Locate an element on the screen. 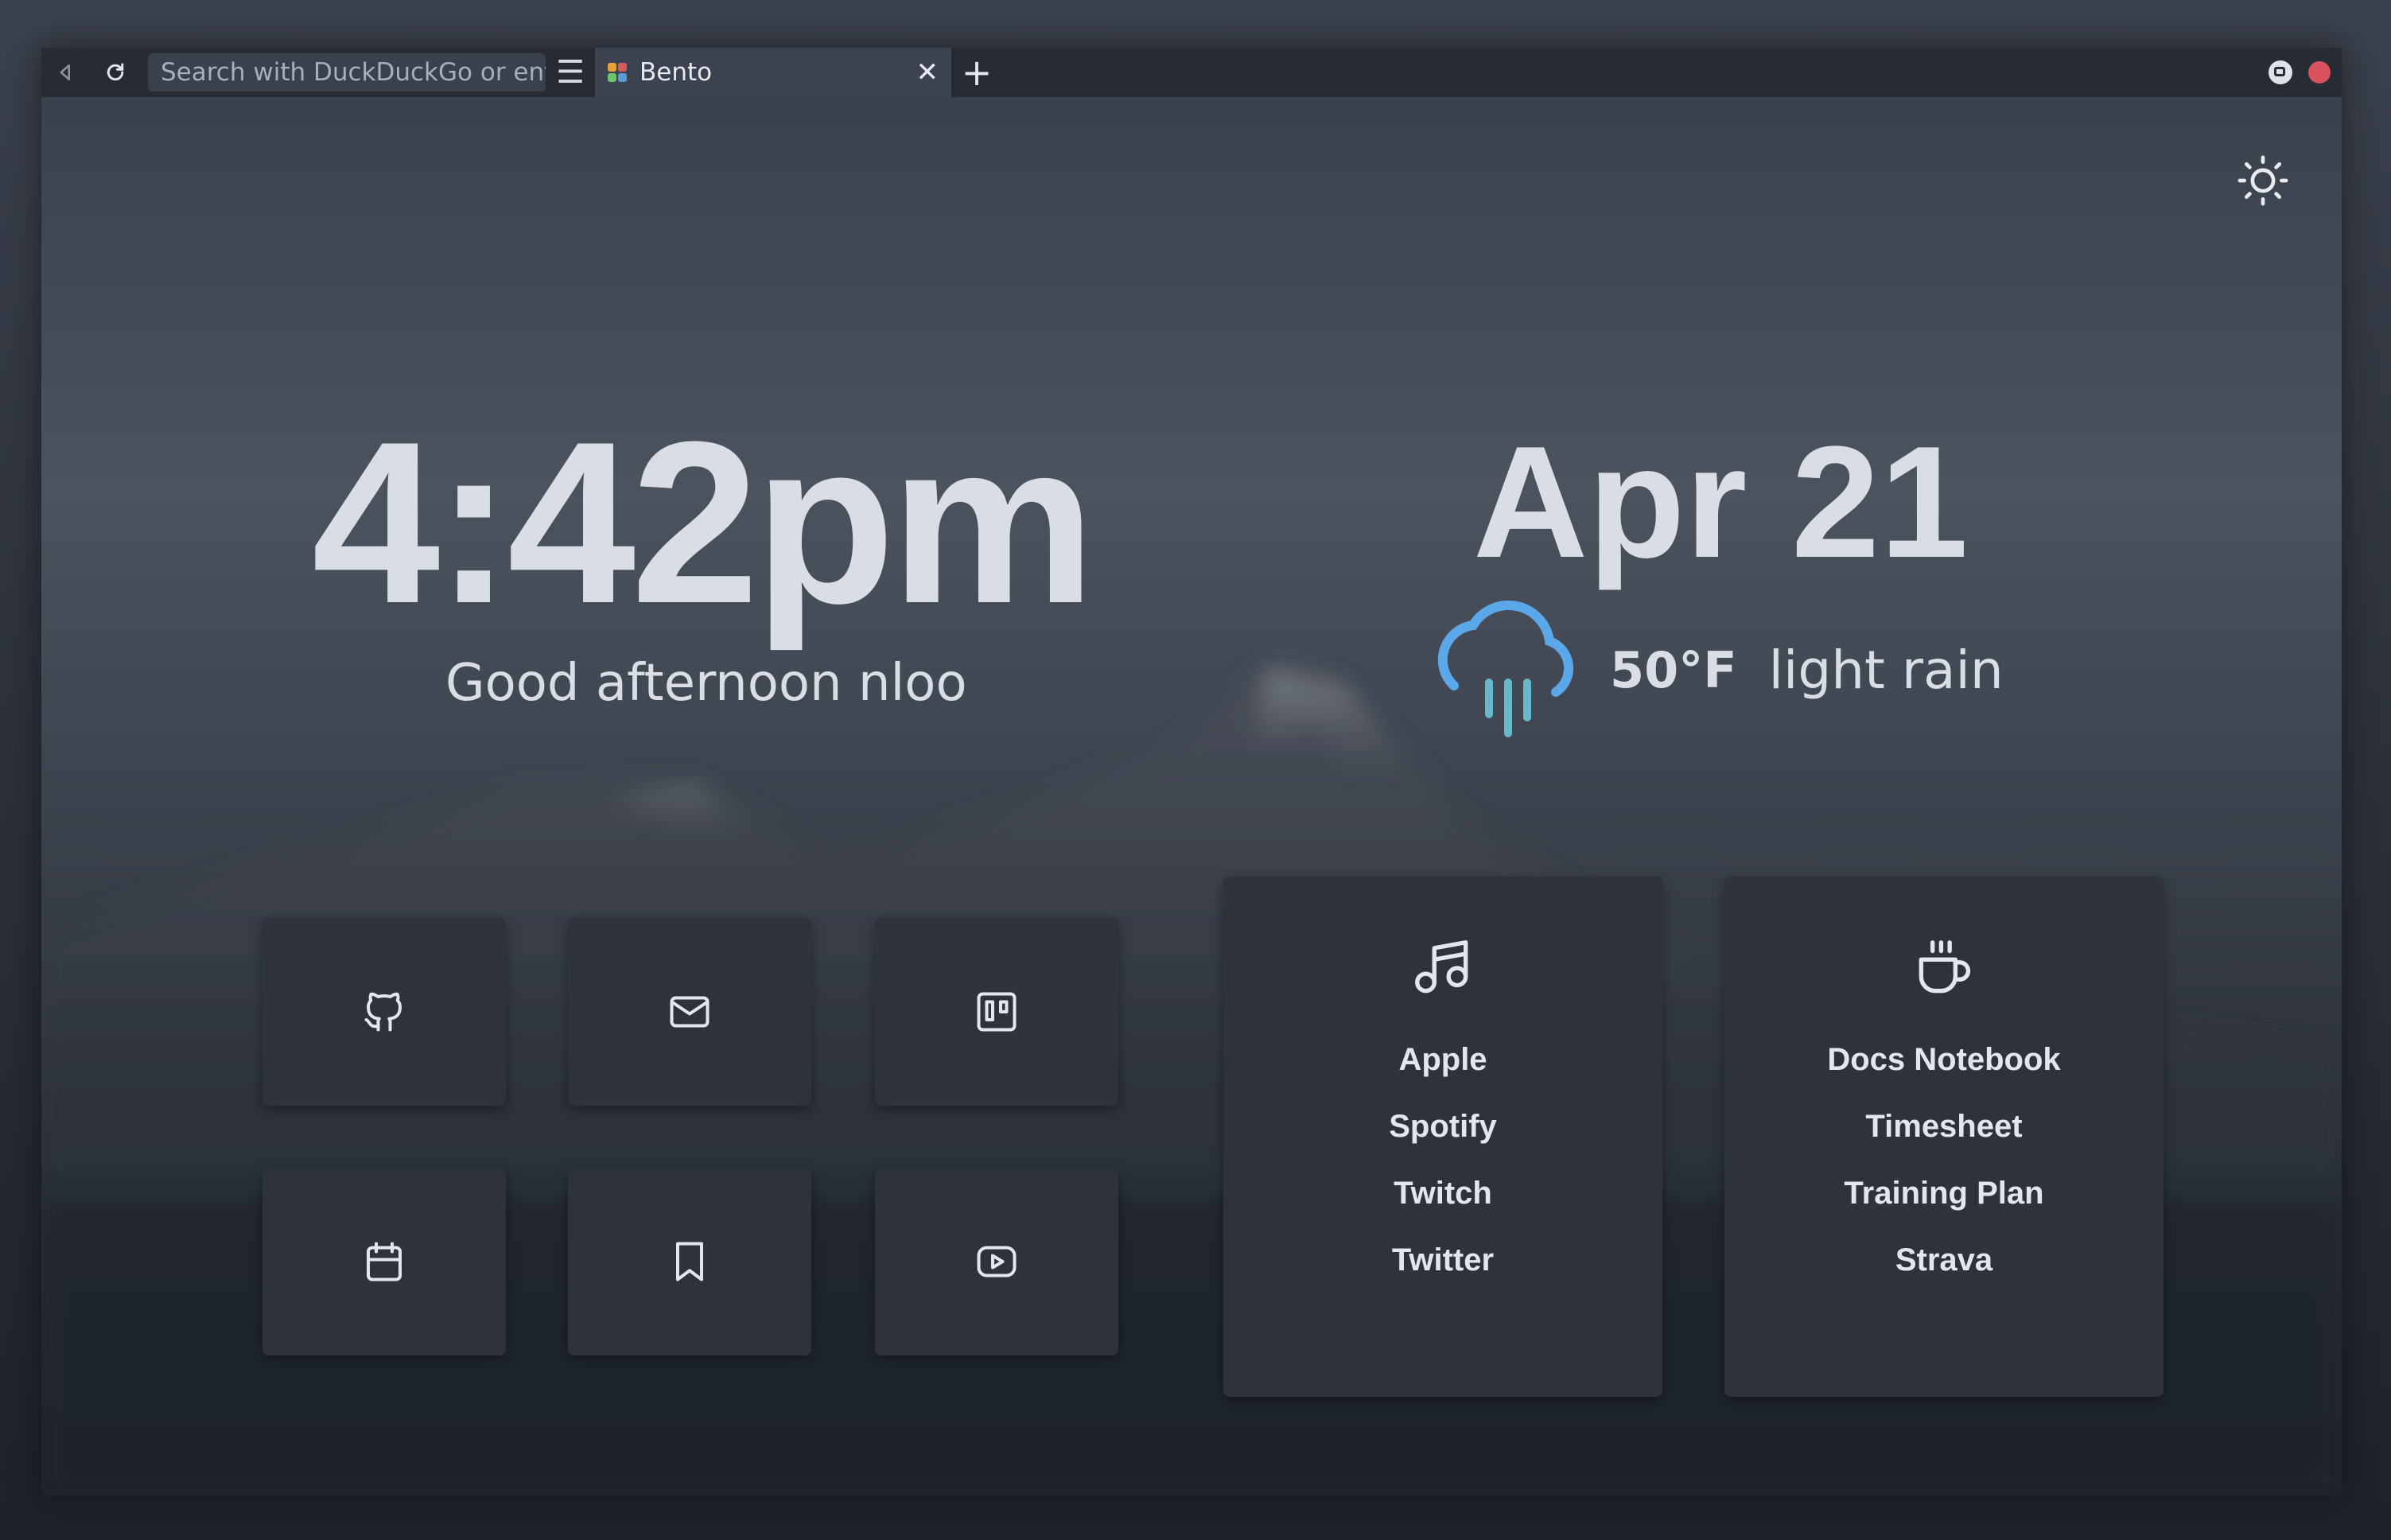 This screenshot has width=2391, height=1540. music-links-card: Apple Spotify Twitch Twitter is located at coordinates (1442, 1137).